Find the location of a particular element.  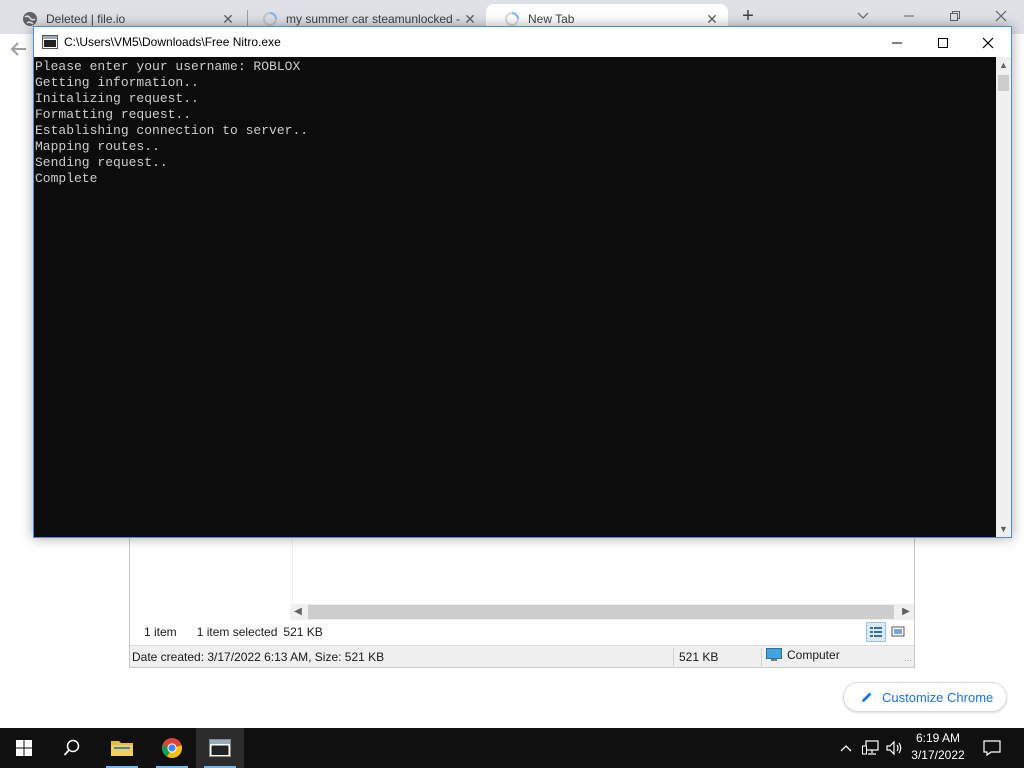

clock-time: 6:19 AM is located at coordinates (938, 738).